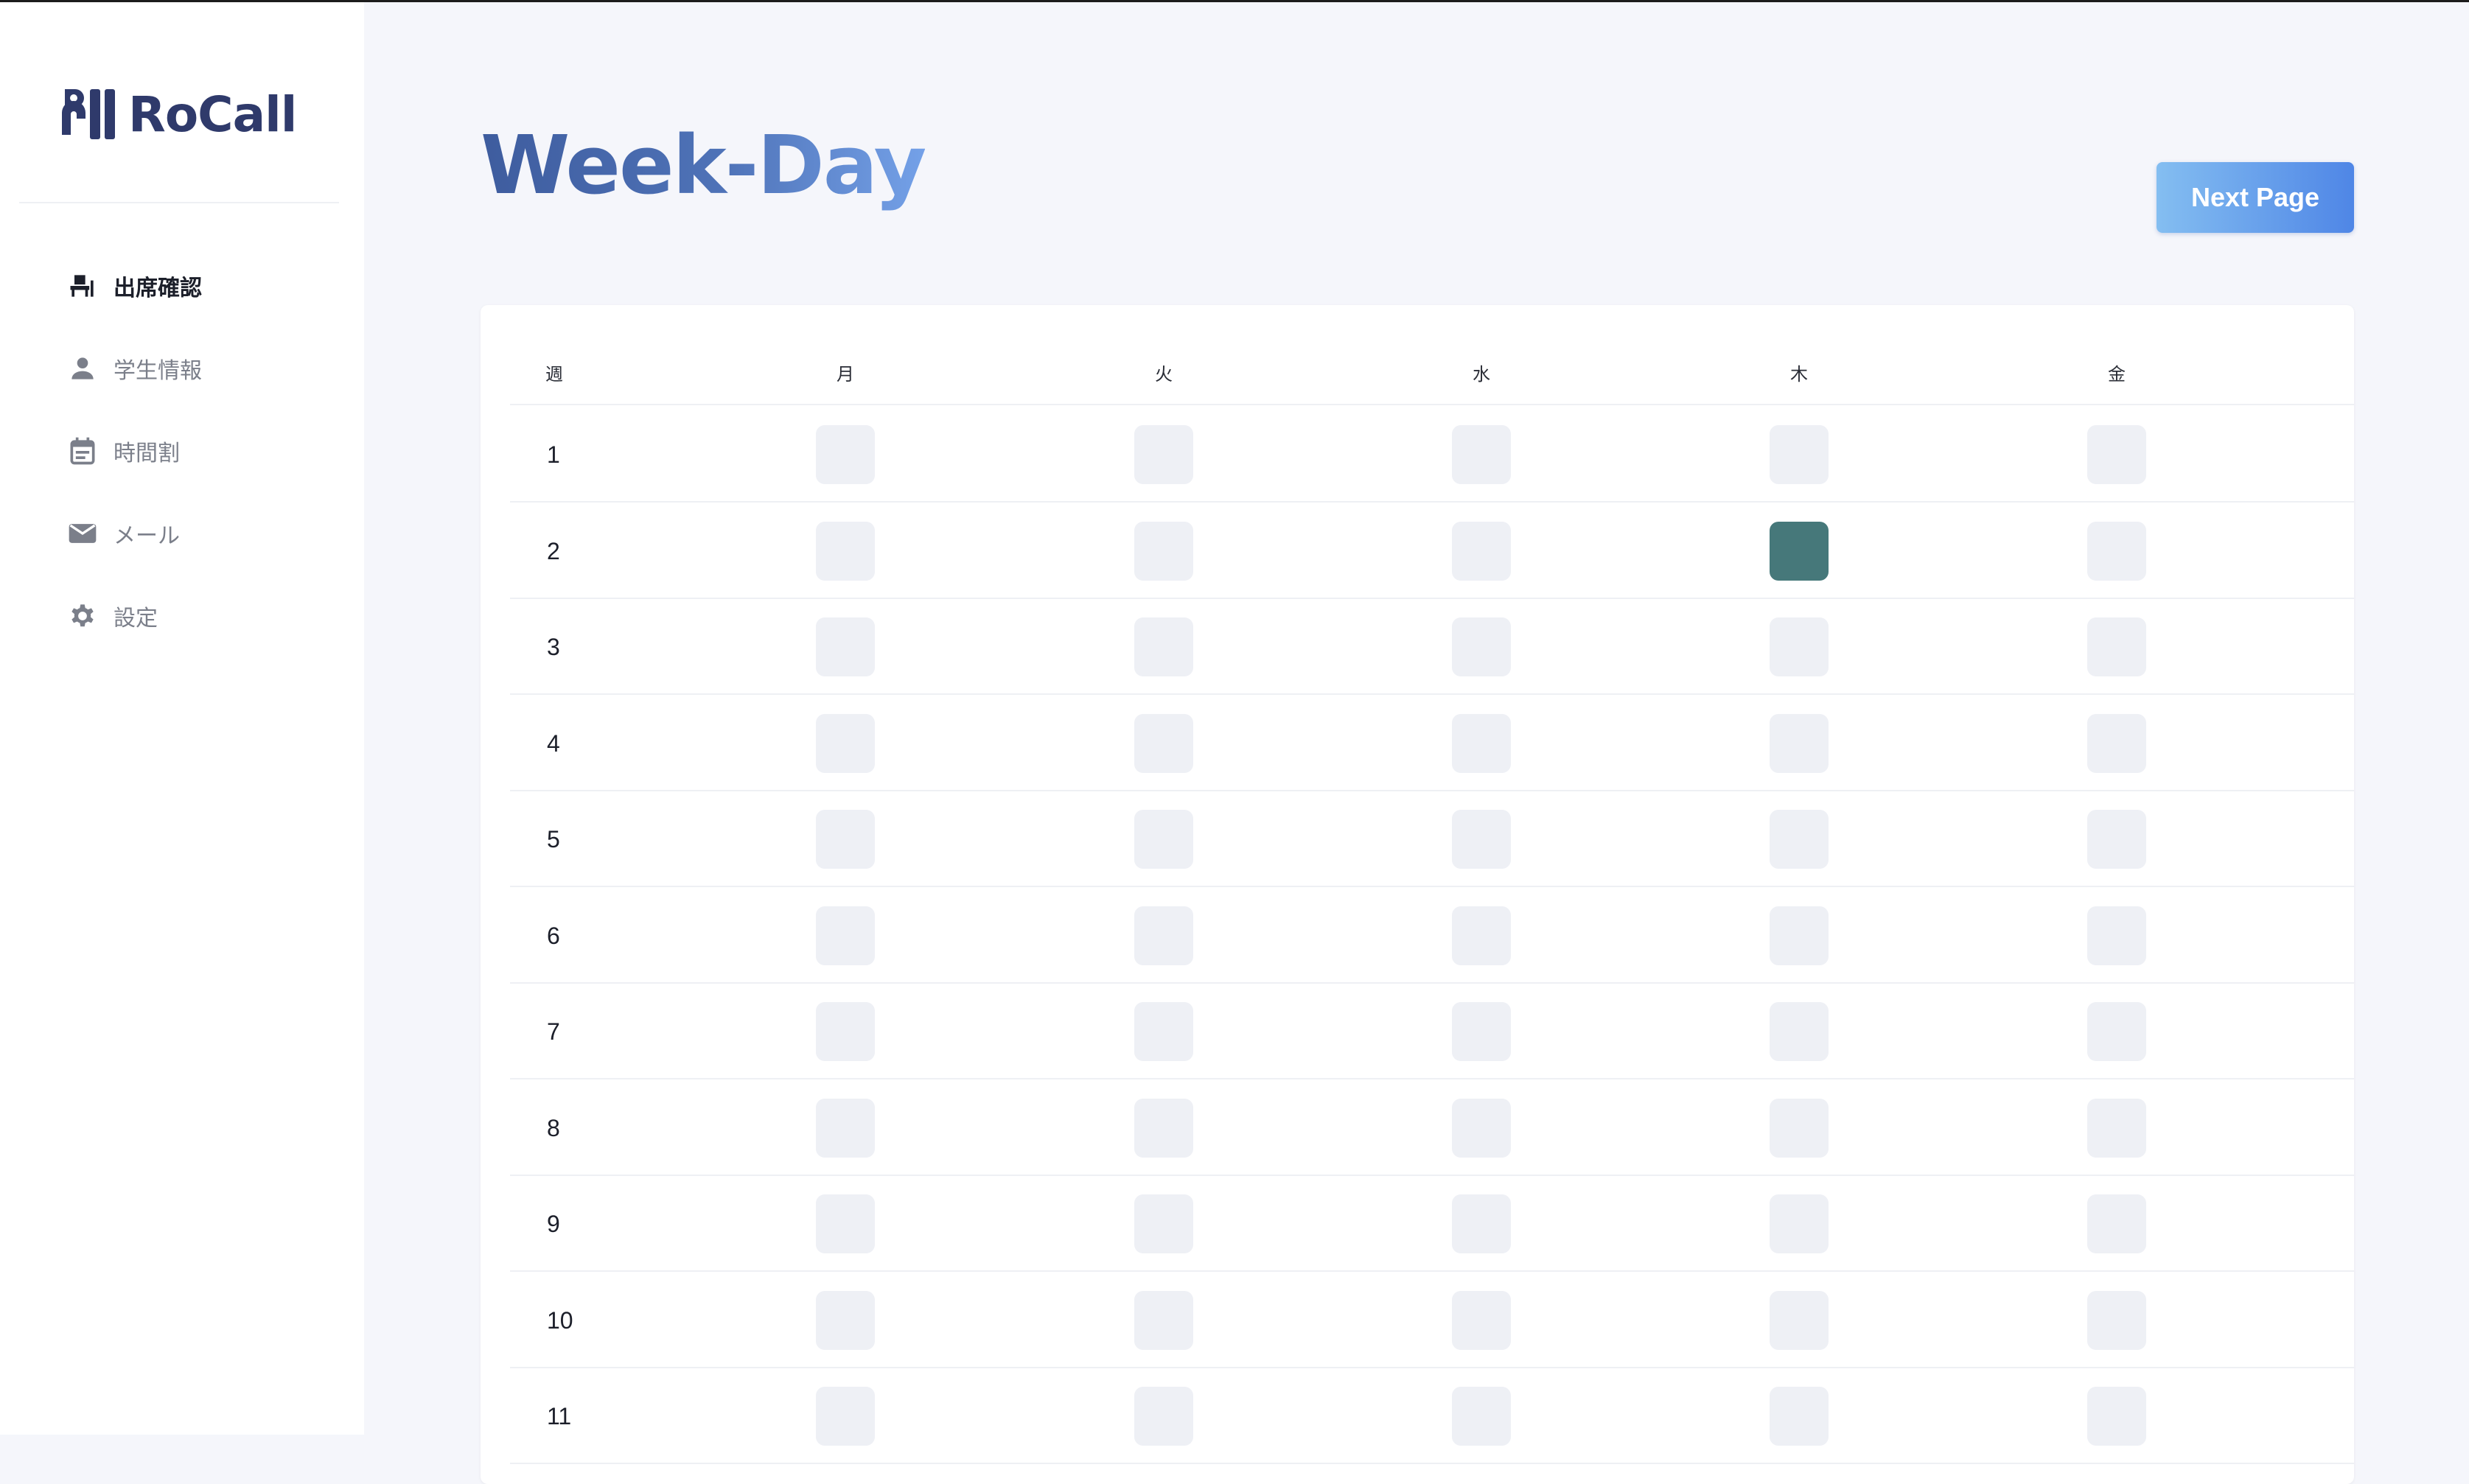 The width and height of the screenshot is (2469, 1484). I want to click on week-number: 3, so click(553, 647).